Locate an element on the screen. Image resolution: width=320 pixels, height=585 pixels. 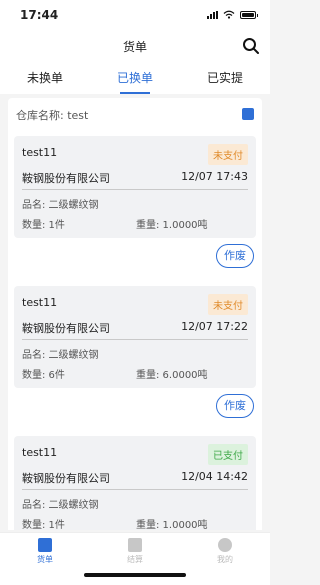
tabbar-label: 货单 is located at coordinates (45, 559).